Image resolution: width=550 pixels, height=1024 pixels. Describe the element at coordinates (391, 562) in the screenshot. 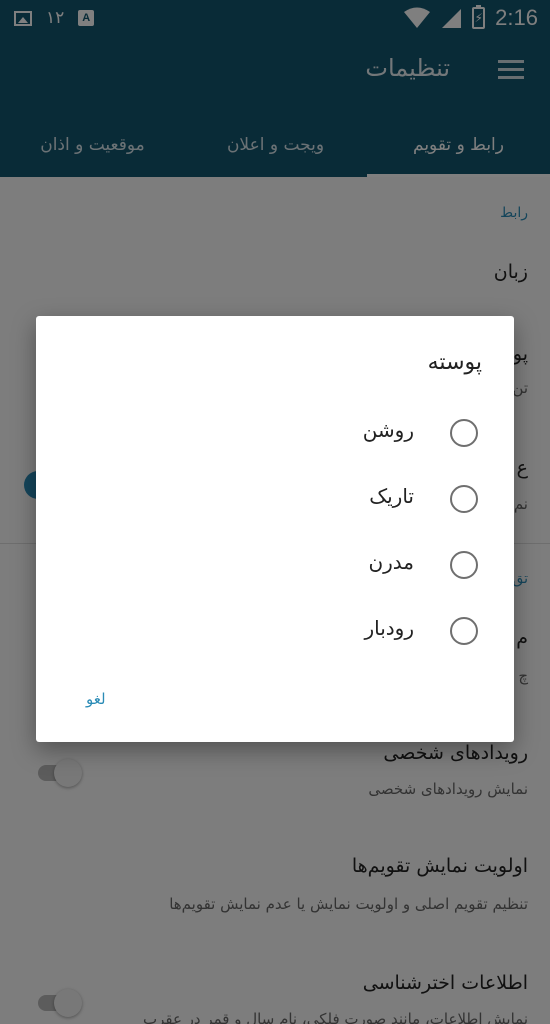

I see `option-label: مدرن` at that location.